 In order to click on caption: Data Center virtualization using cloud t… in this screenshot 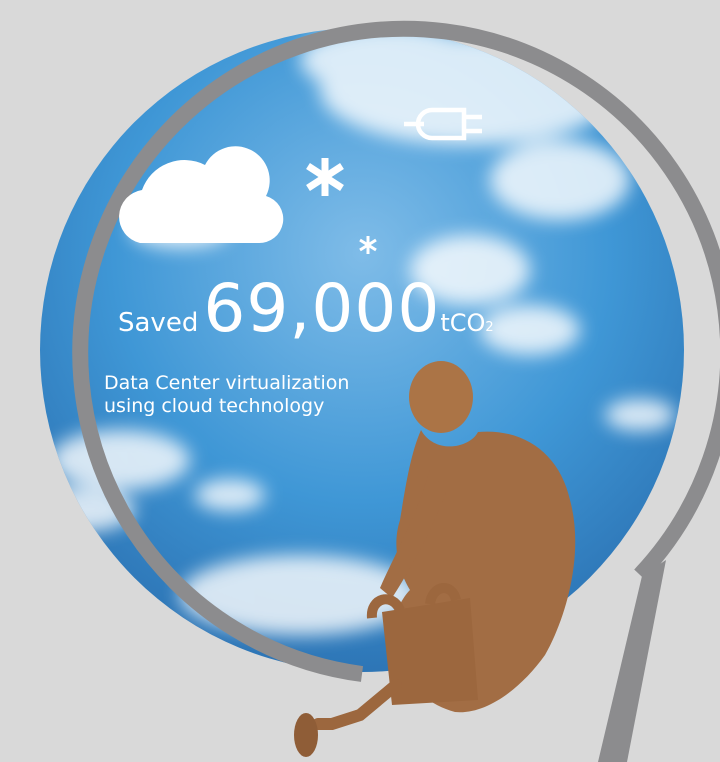, I will do `click(226, 395)`.